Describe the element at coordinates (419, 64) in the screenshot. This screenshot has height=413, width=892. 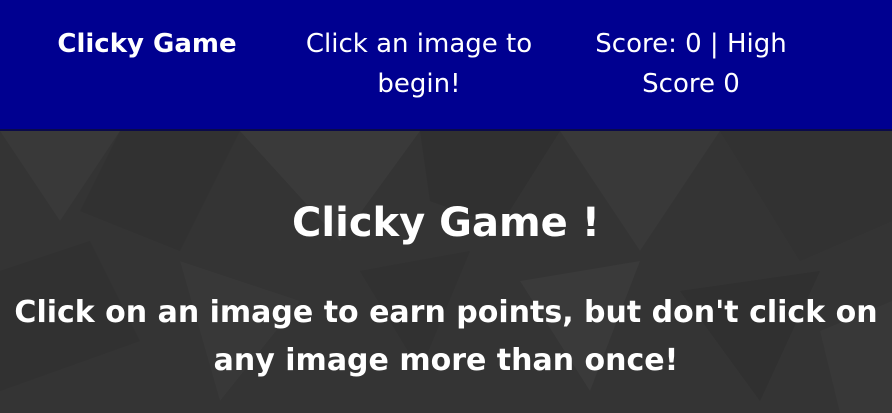
I see `status-message: Click an image to begin!` at that location.